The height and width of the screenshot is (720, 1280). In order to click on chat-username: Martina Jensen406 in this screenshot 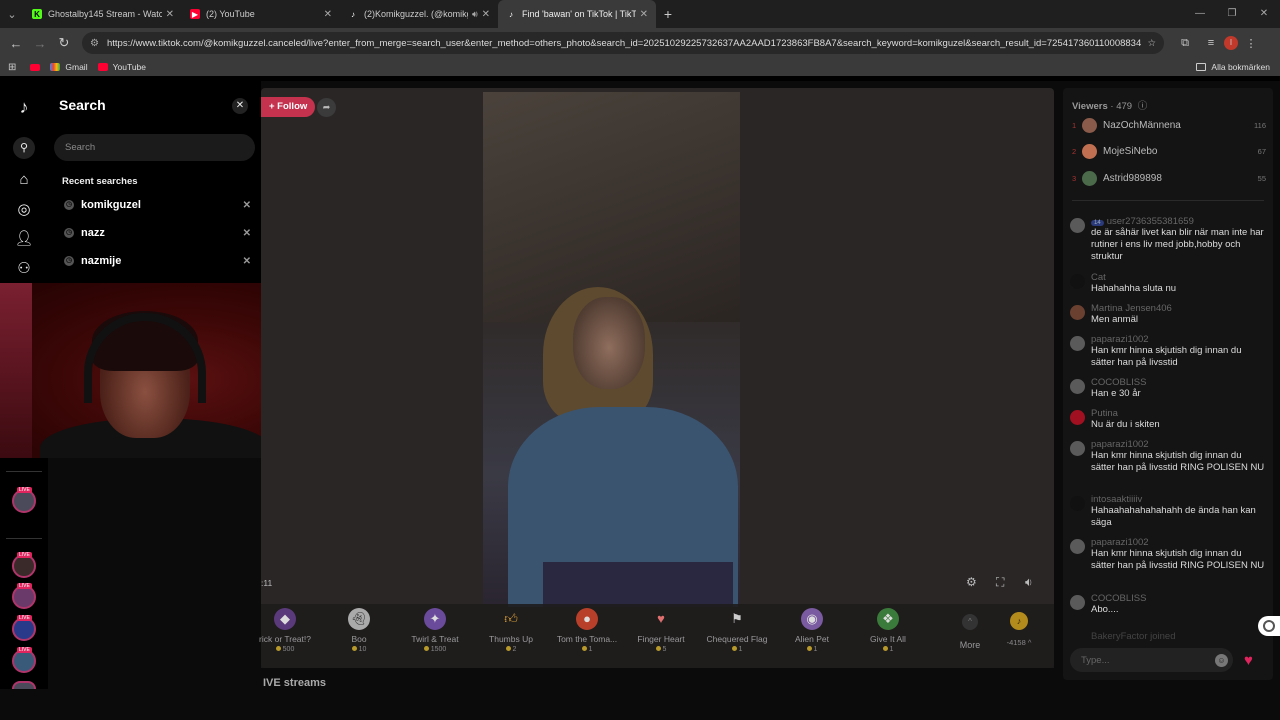, I will do `click(1178, 308)`.